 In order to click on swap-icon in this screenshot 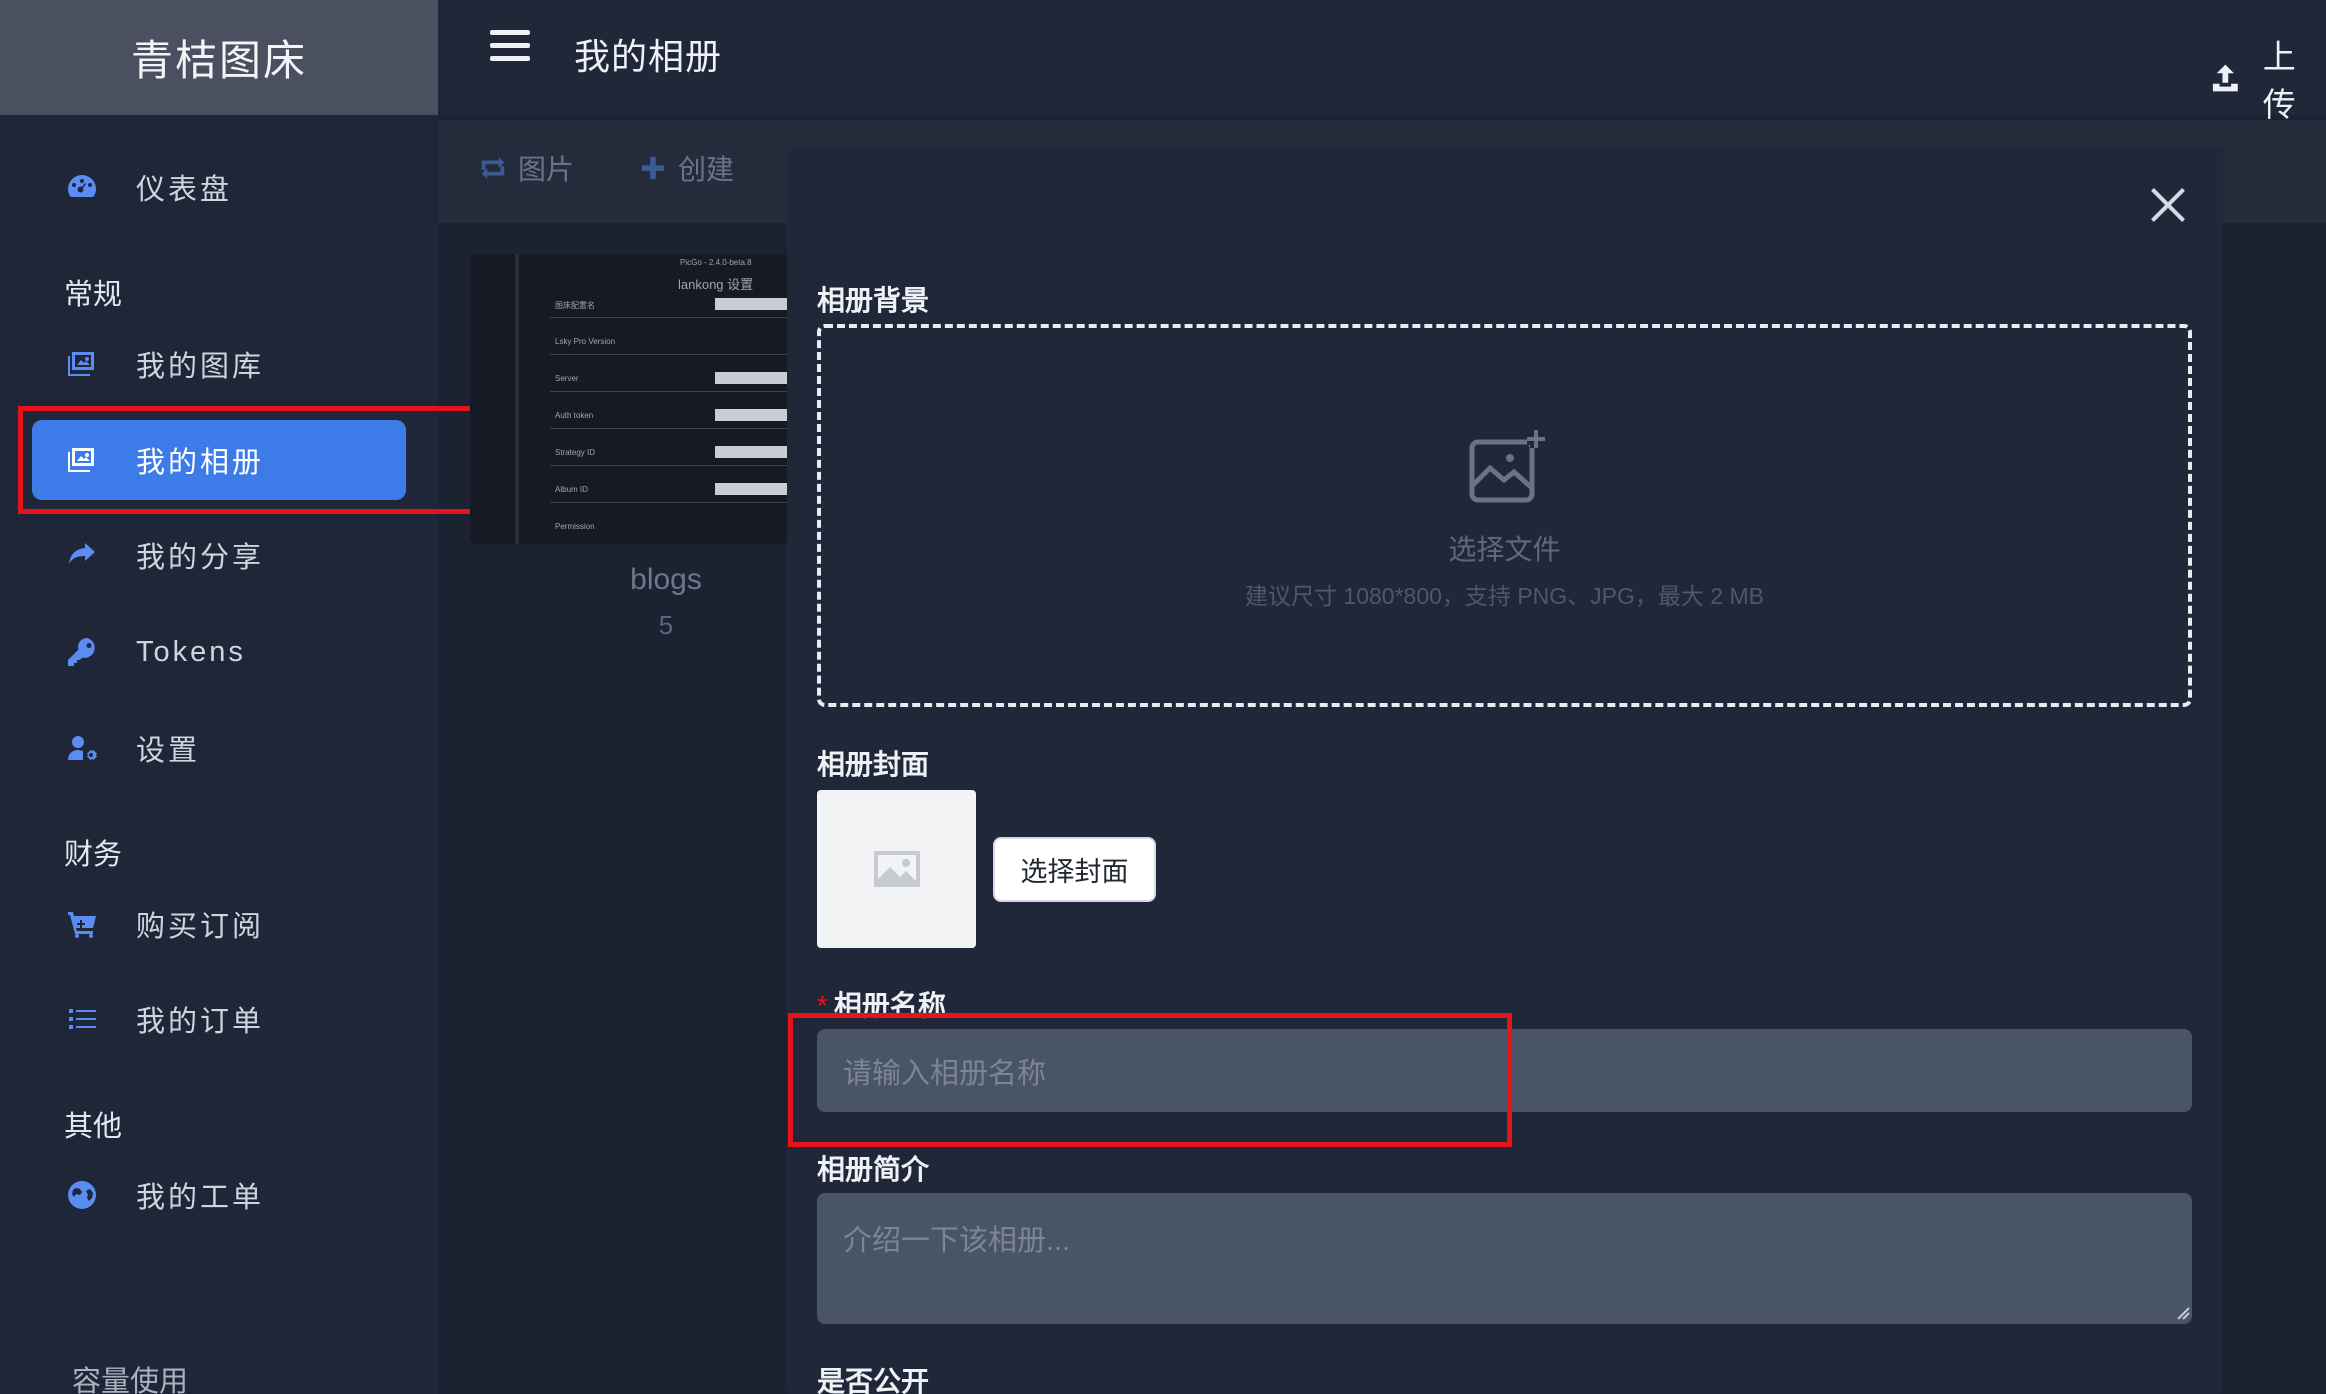, I will do `click(493, 168)`.